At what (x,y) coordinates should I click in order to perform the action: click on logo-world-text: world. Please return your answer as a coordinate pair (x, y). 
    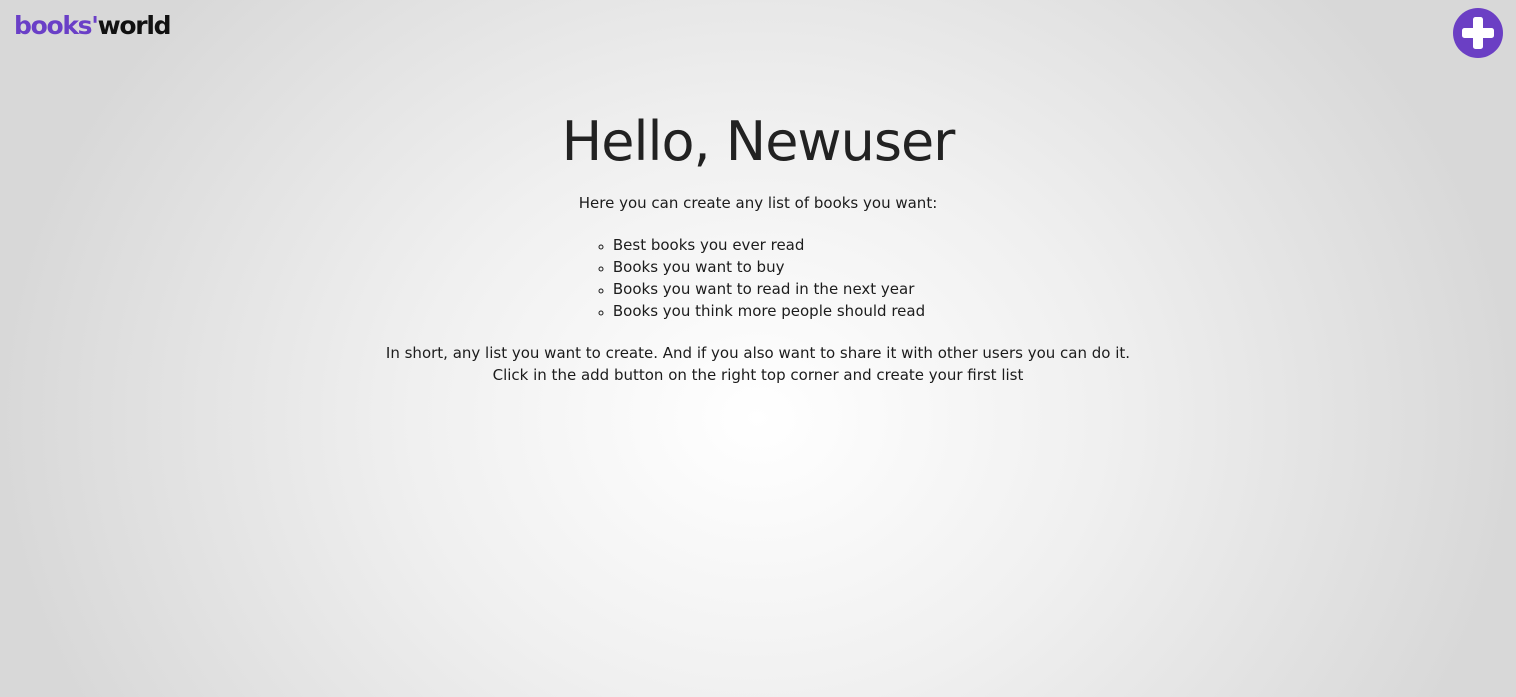
    Looking at the image, I should click on (134, 25).